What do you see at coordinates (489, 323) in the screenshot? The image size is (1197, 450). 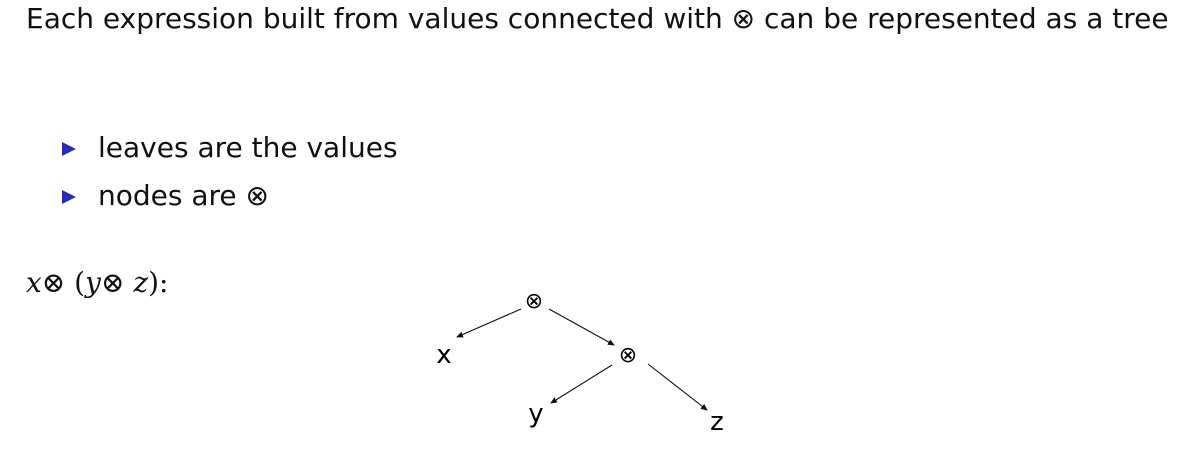 I see `tree-edge-root-x` at bounding box center [489, 323].